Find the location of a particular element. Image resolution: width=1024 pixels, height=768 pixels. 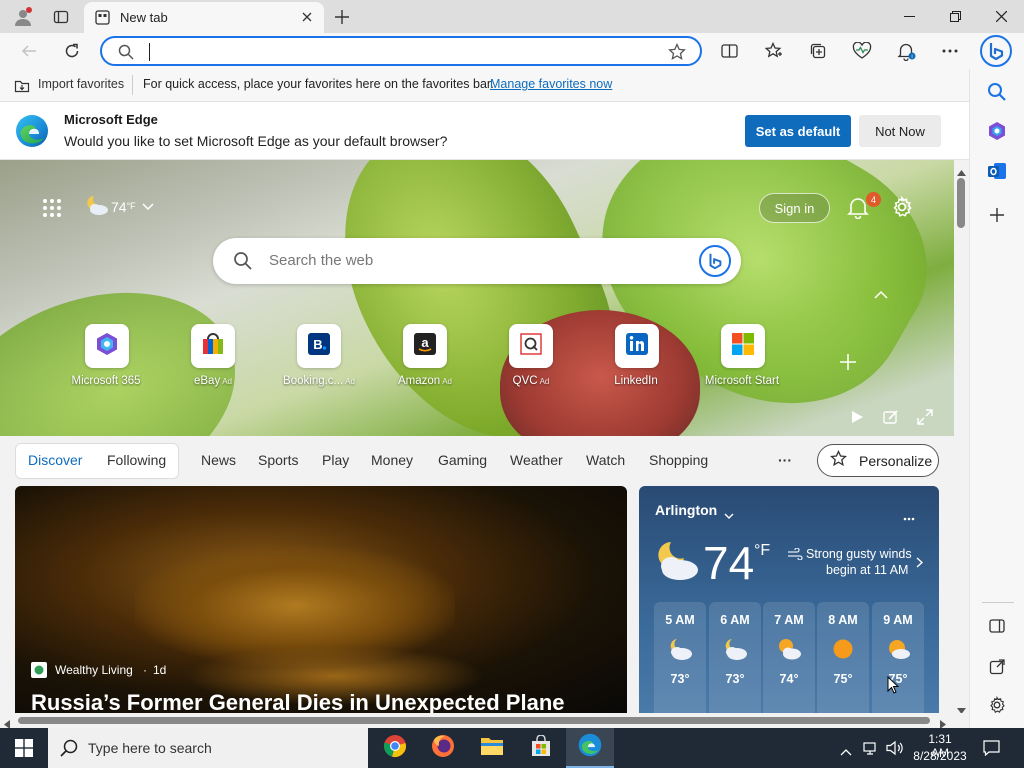

firefox-app is located at coordinates (443, 748).